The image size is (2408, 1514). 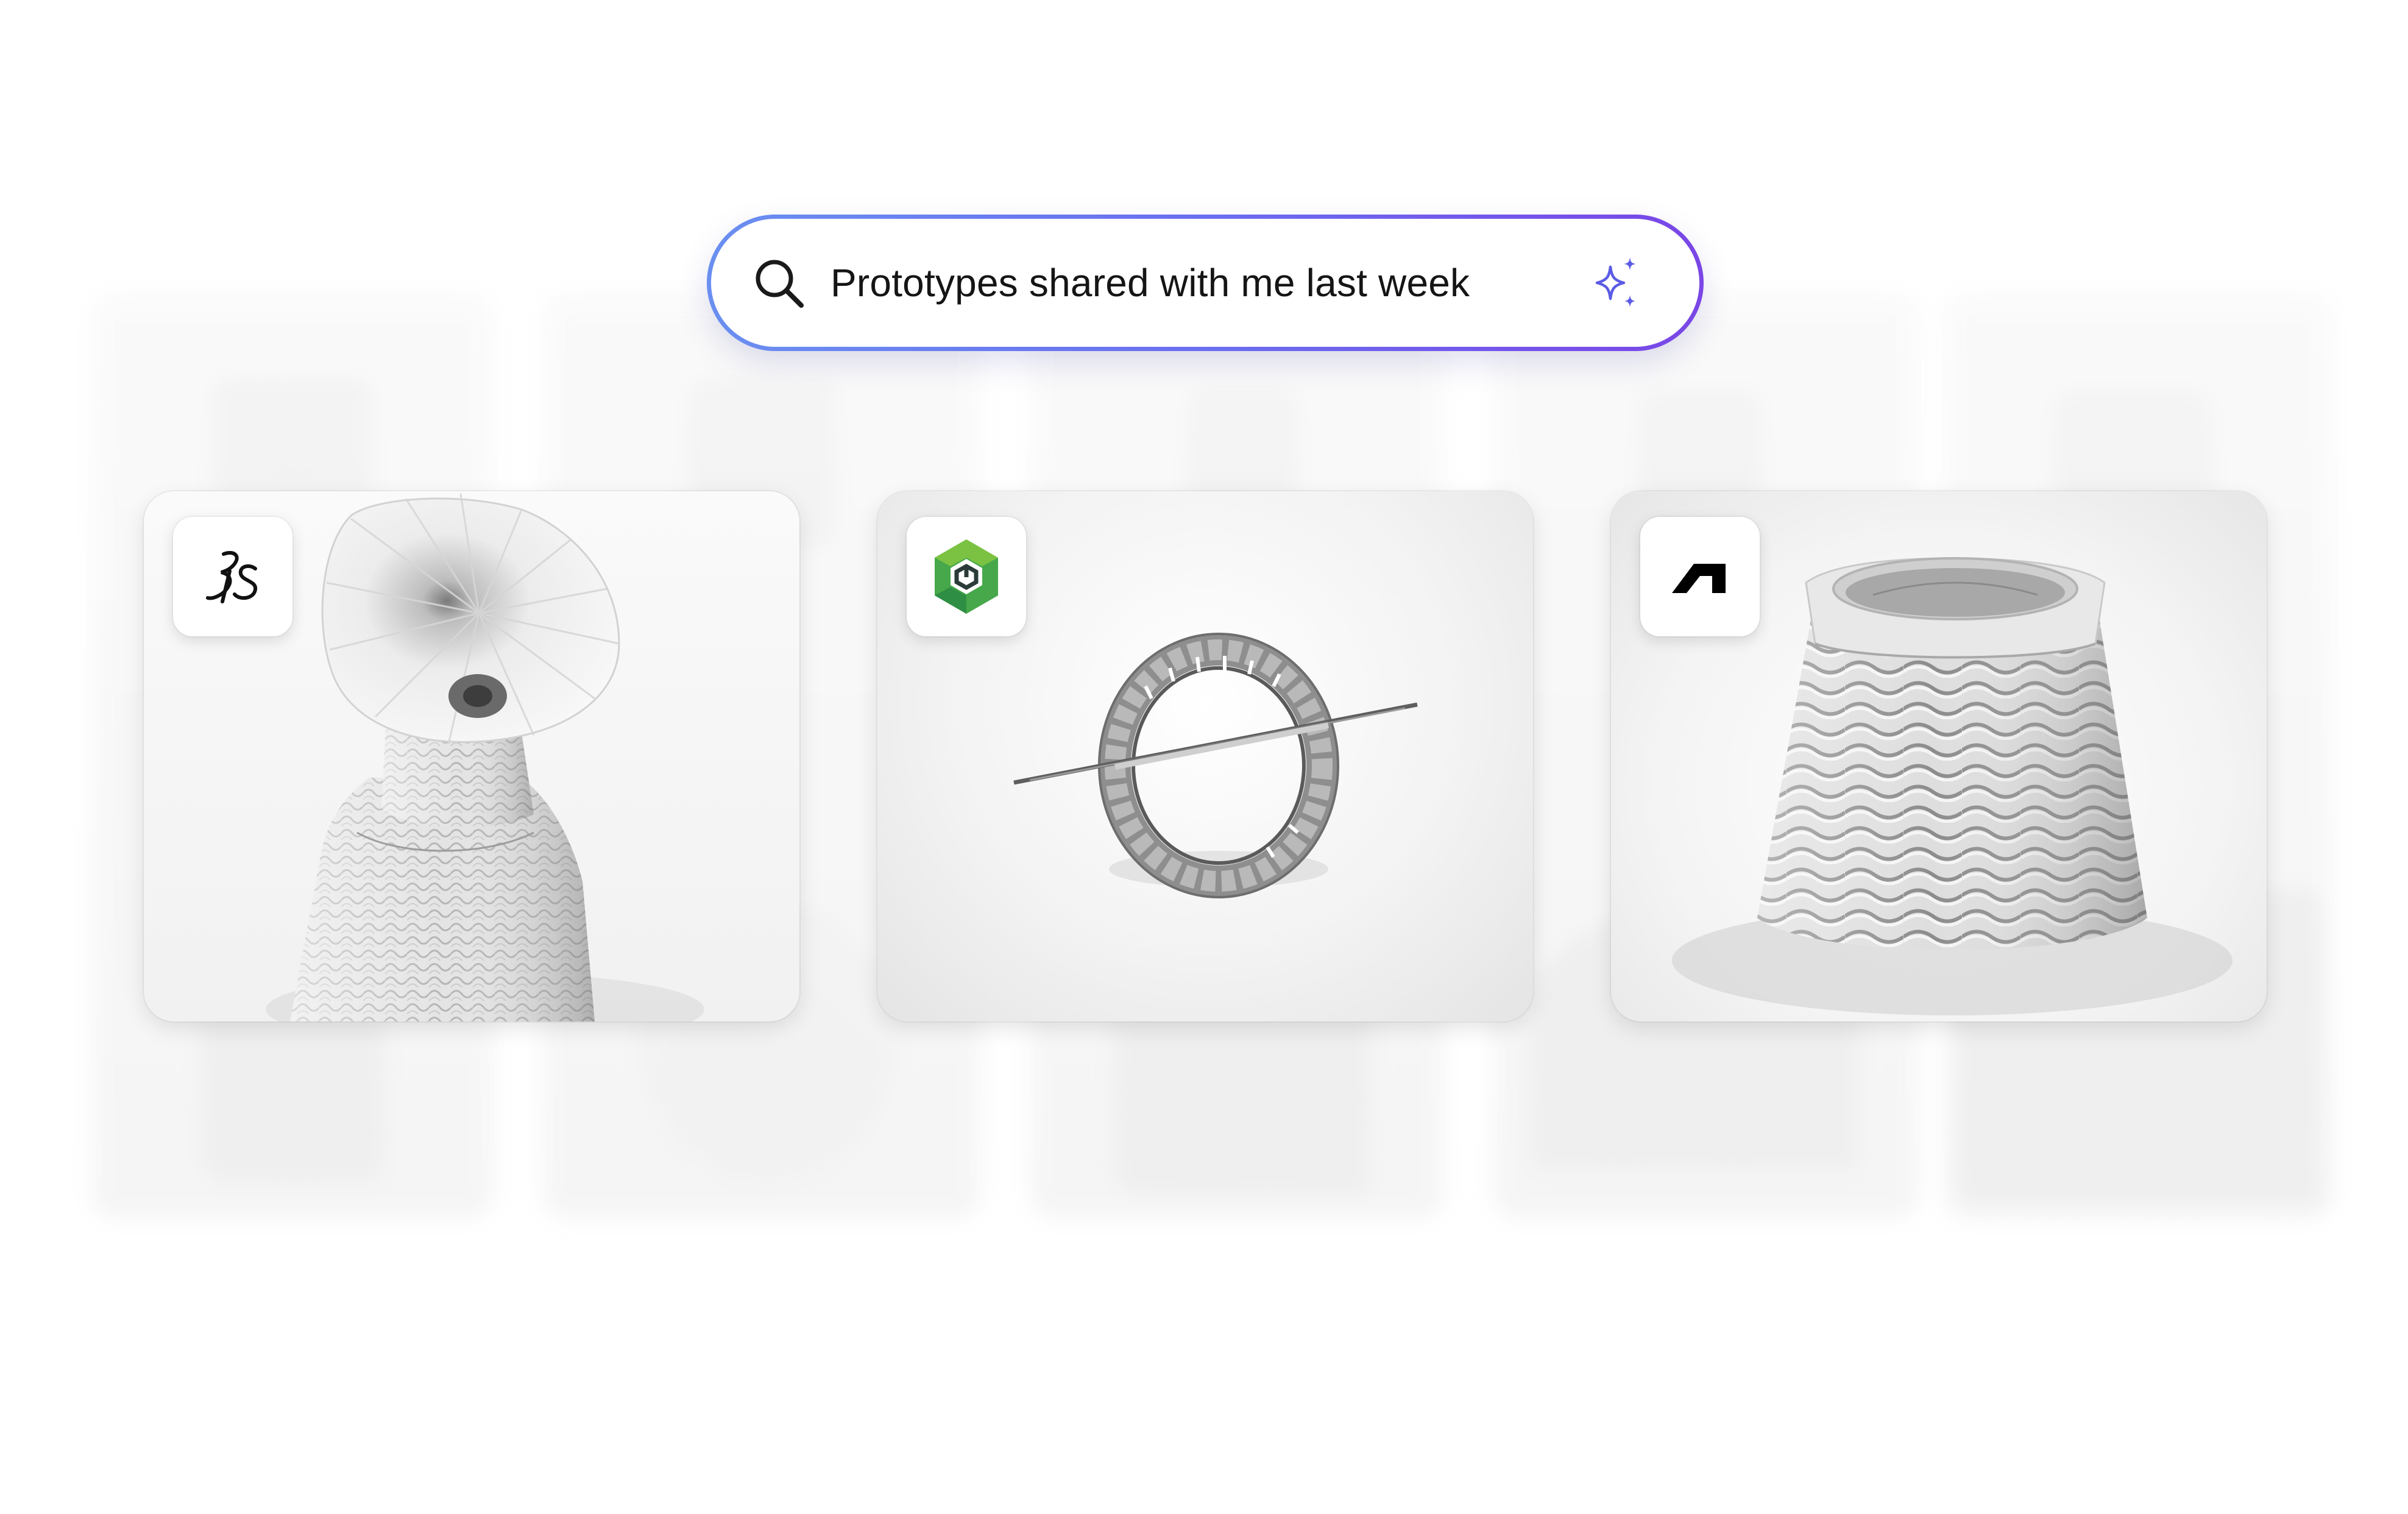 I want to click on ai-sparkle-icon, so click(x=1616, y=283).